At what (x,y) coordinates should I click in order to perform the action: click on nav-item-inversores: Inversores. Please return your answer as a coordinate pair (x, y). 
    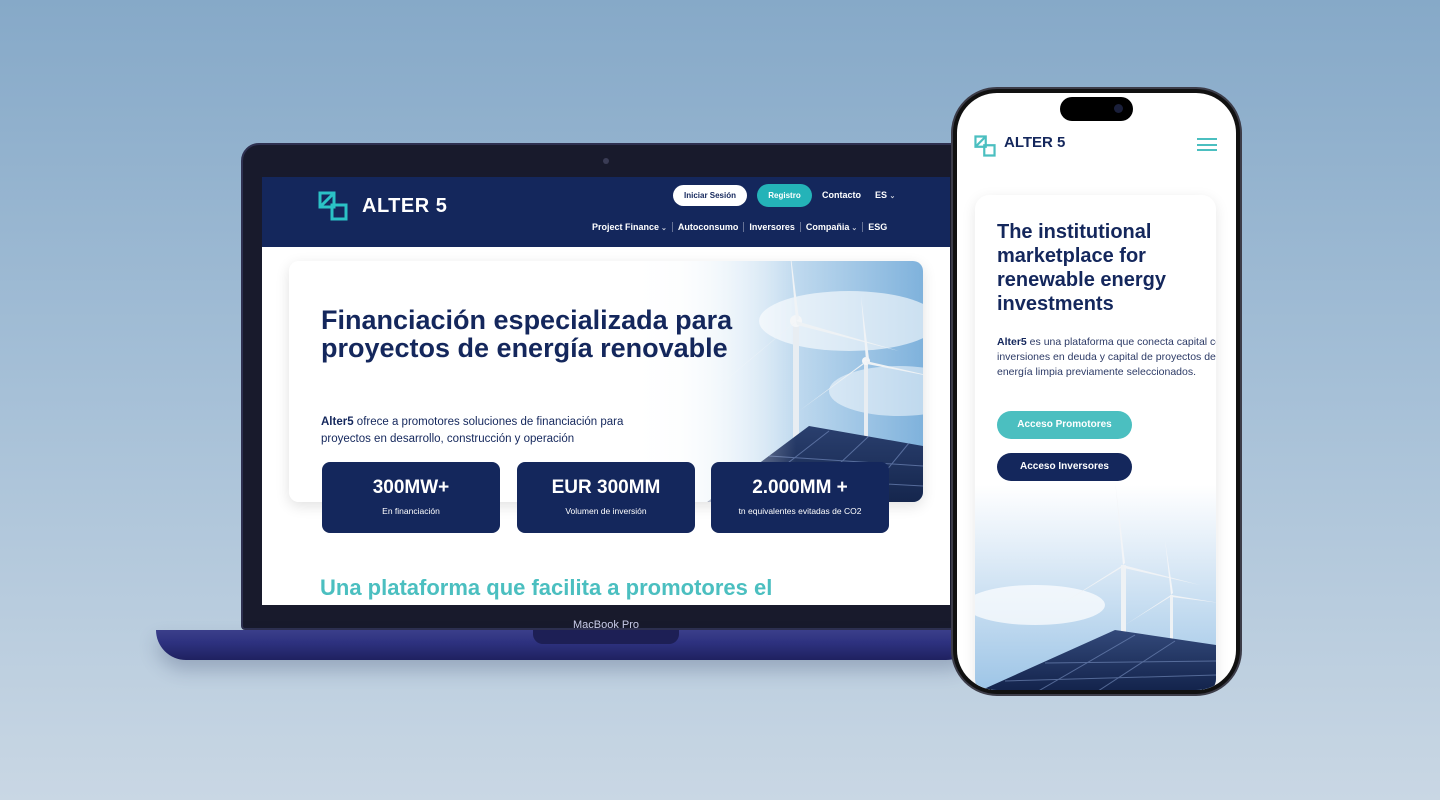
    Looking at the image, I should click on (771, 227).